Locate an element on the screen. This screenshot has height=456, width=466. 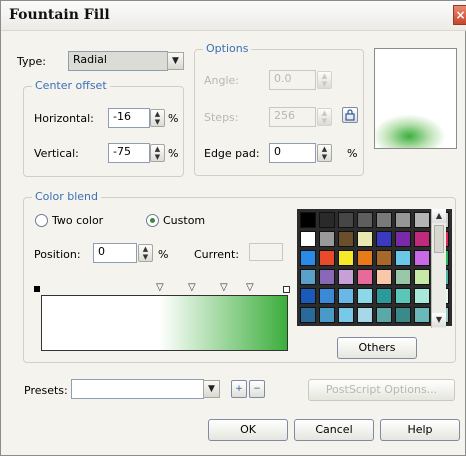
ok-button: OK is located at coordinates (248, 430).